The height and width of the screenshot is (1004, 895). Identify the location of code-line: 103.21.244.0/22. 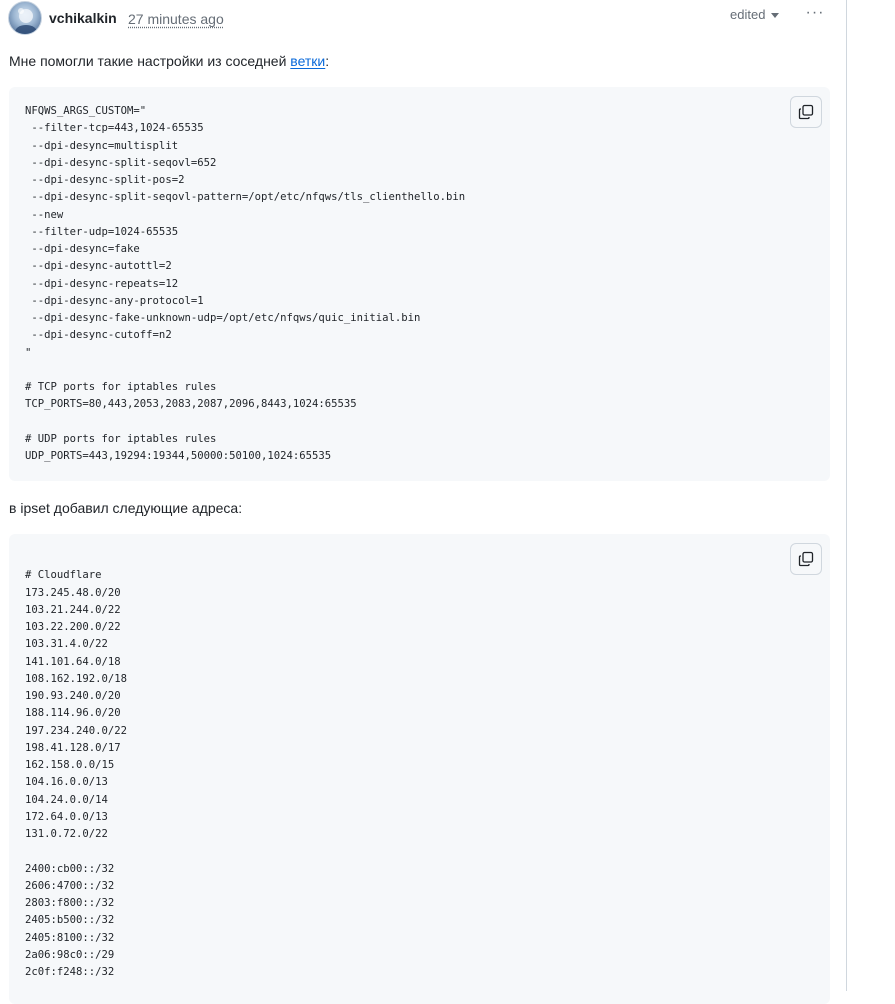
(73, 609).